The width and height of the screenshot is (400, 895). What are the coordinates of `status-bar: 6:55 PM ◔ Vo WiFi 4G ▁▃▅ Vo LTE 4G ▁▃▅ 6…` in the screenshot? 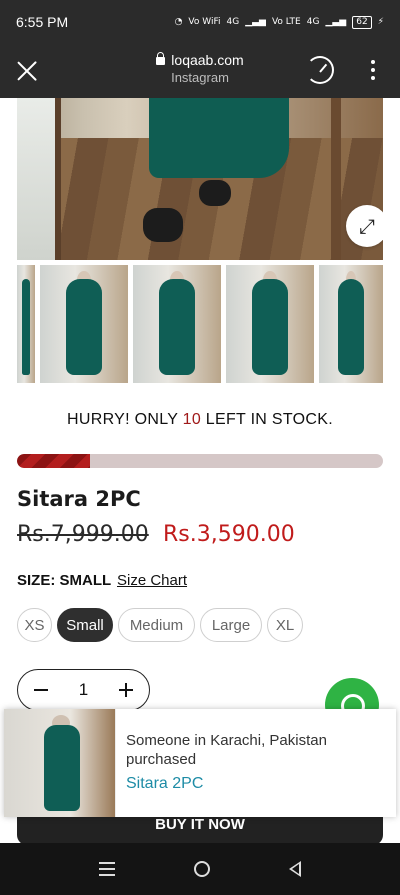 It's located at (200, 22).